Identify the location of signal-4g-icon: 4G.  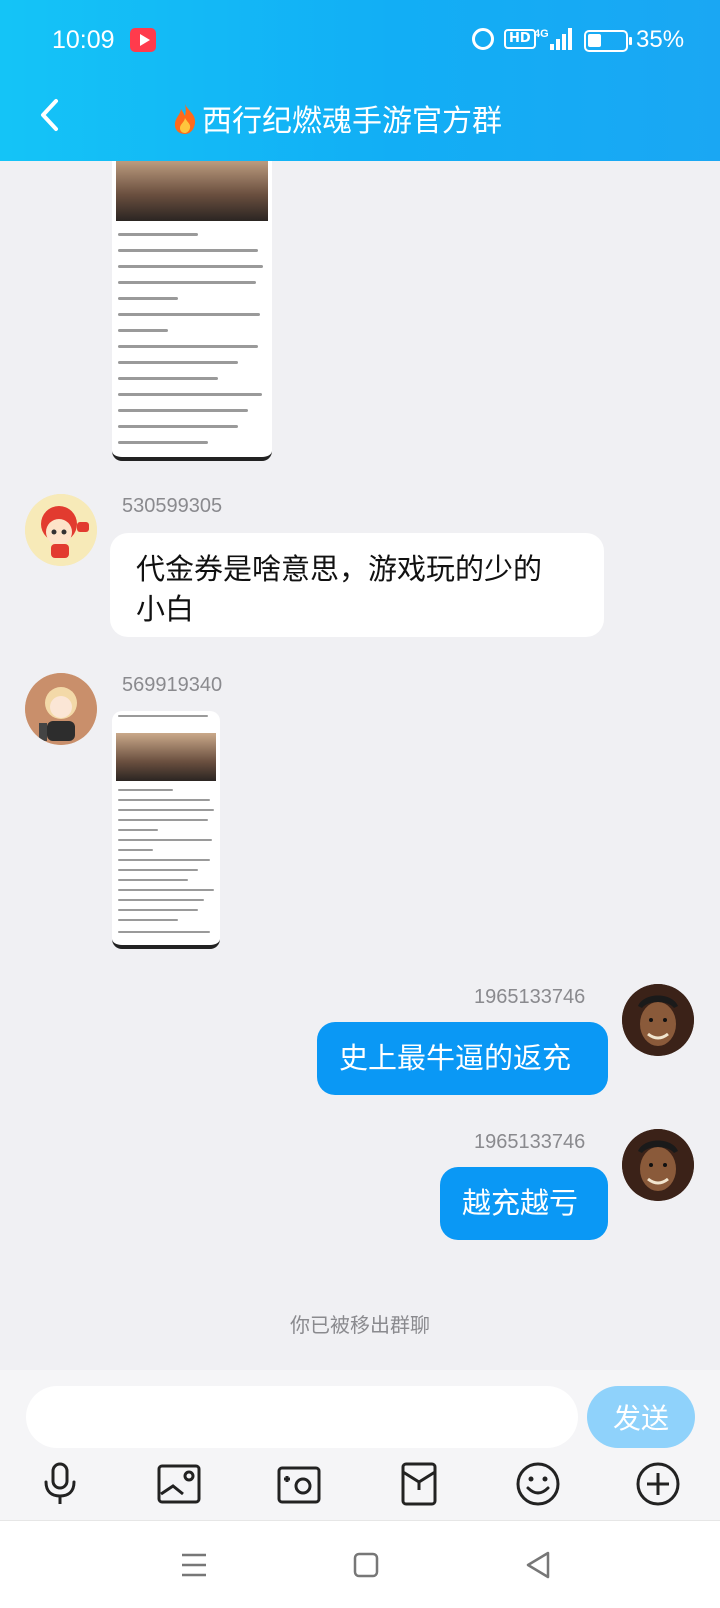
(553, 39).